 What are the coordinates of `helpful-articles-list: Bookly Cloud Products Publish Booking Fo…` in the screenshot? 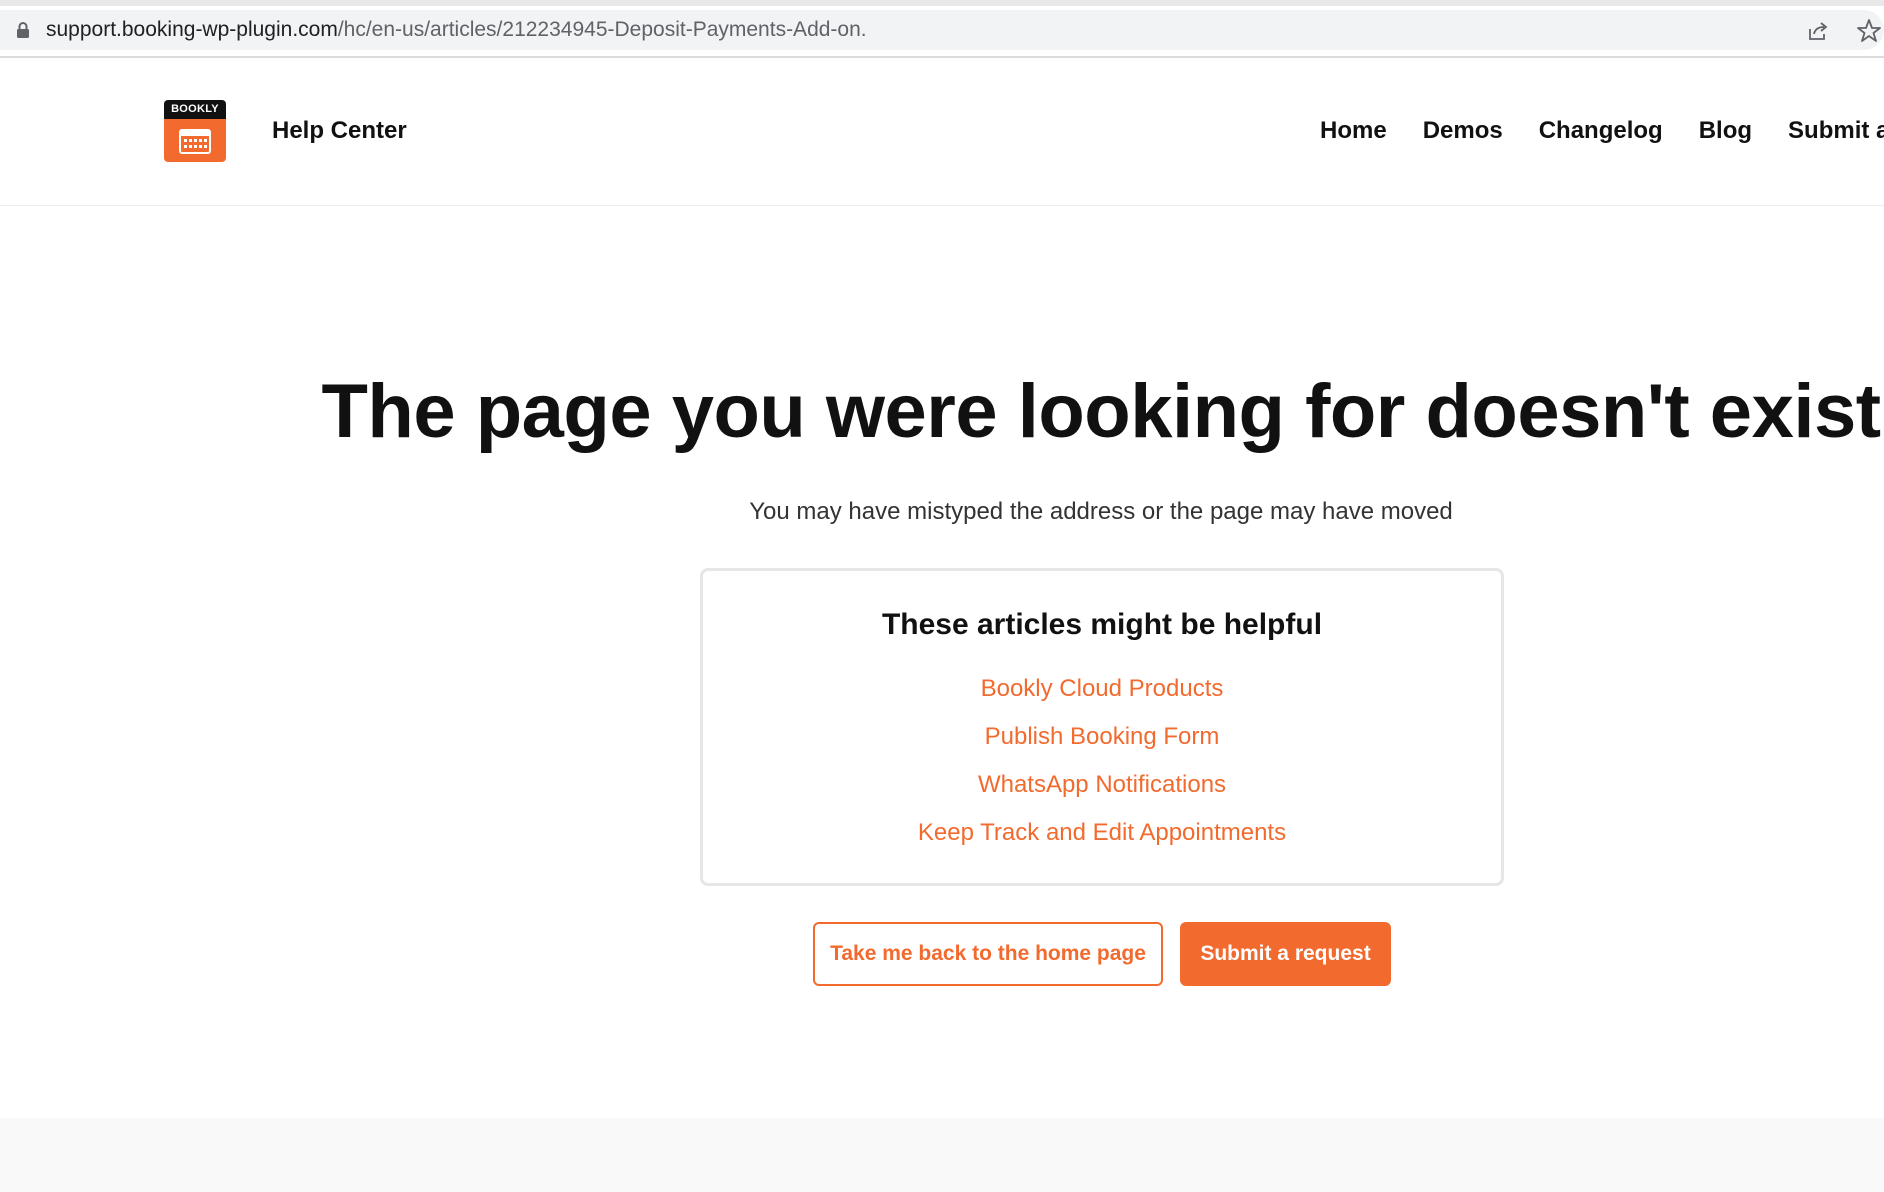 It's located at (1102, 767).